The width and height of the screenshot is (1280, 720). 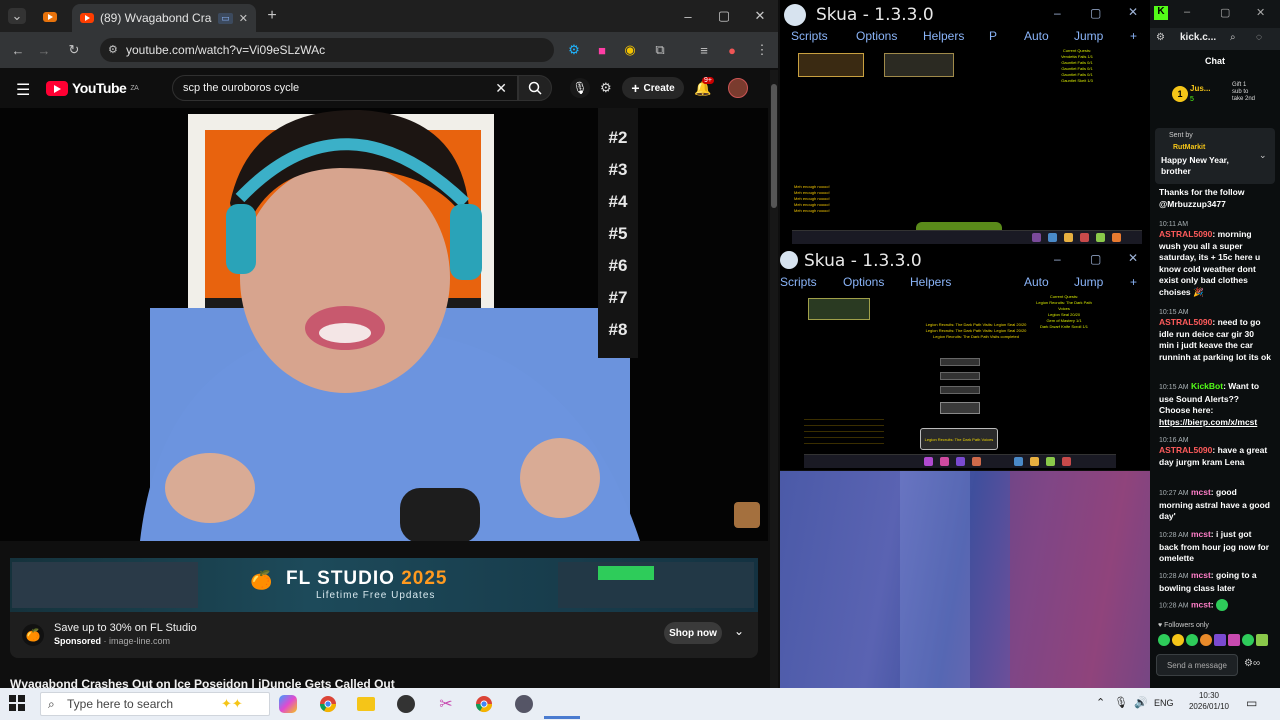 I want to click on speaker-icon: 🔊, so click(x=1141, y=702).